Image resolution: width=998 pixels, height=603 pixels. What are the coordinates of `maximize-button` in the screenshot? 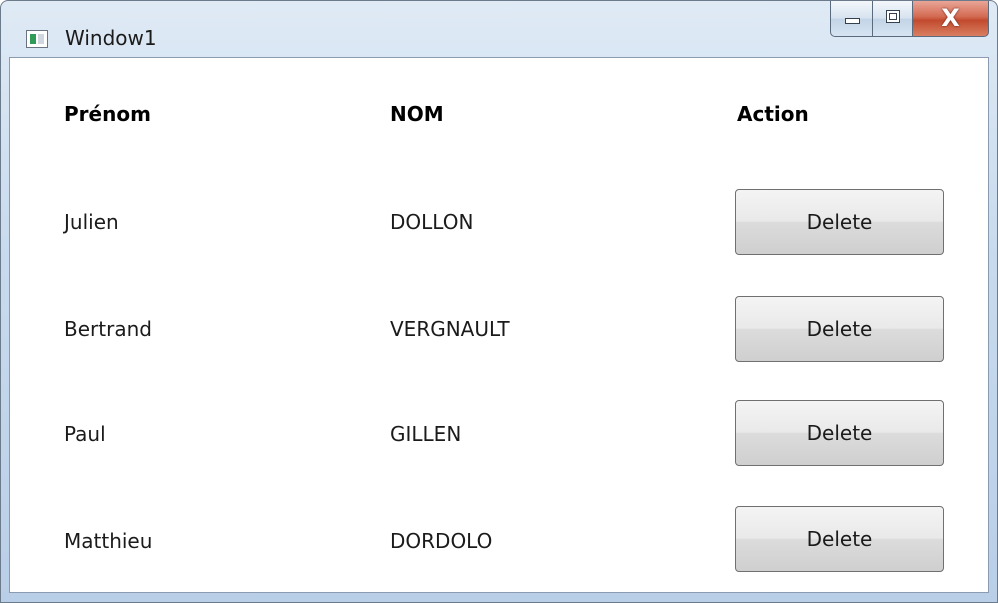 It's located at (893, 19).